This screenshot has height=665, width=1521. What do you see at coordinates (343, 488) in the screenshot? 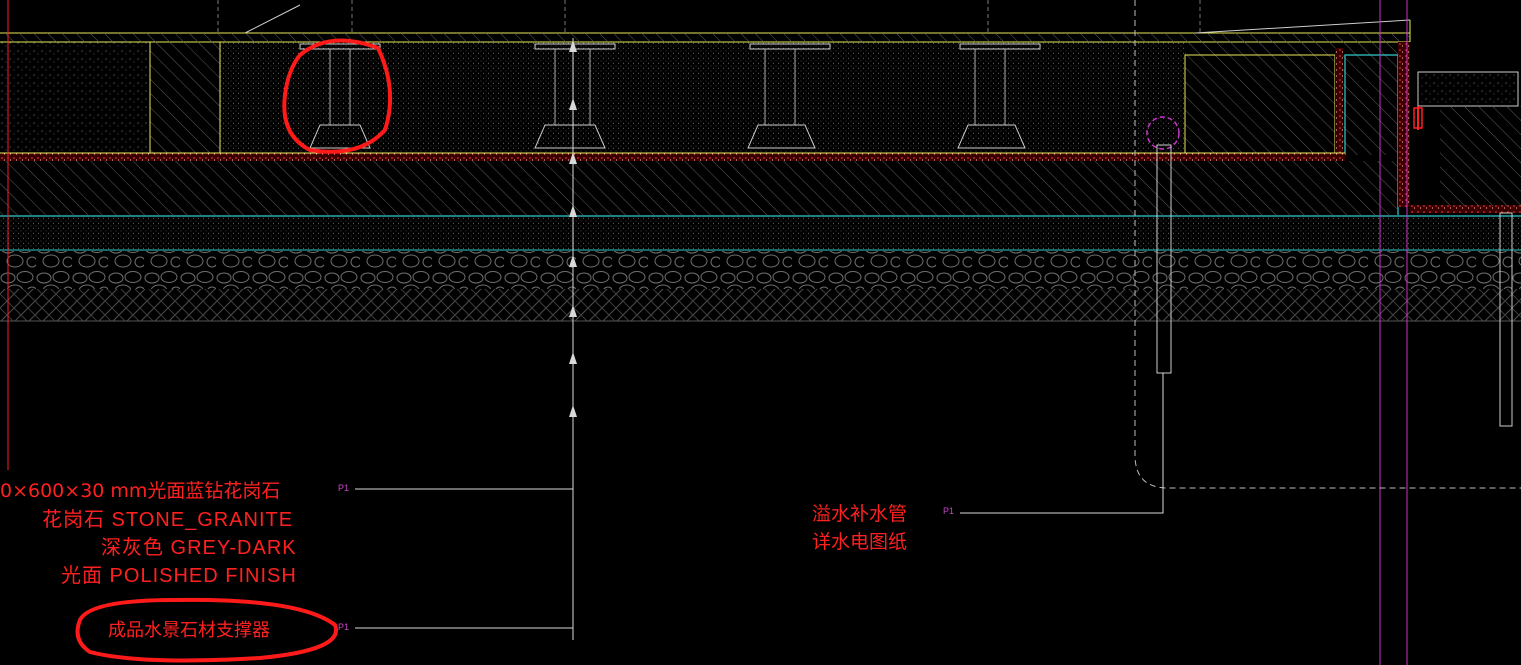
I see `tag-granite: P1` at bounding box center [343, 488].